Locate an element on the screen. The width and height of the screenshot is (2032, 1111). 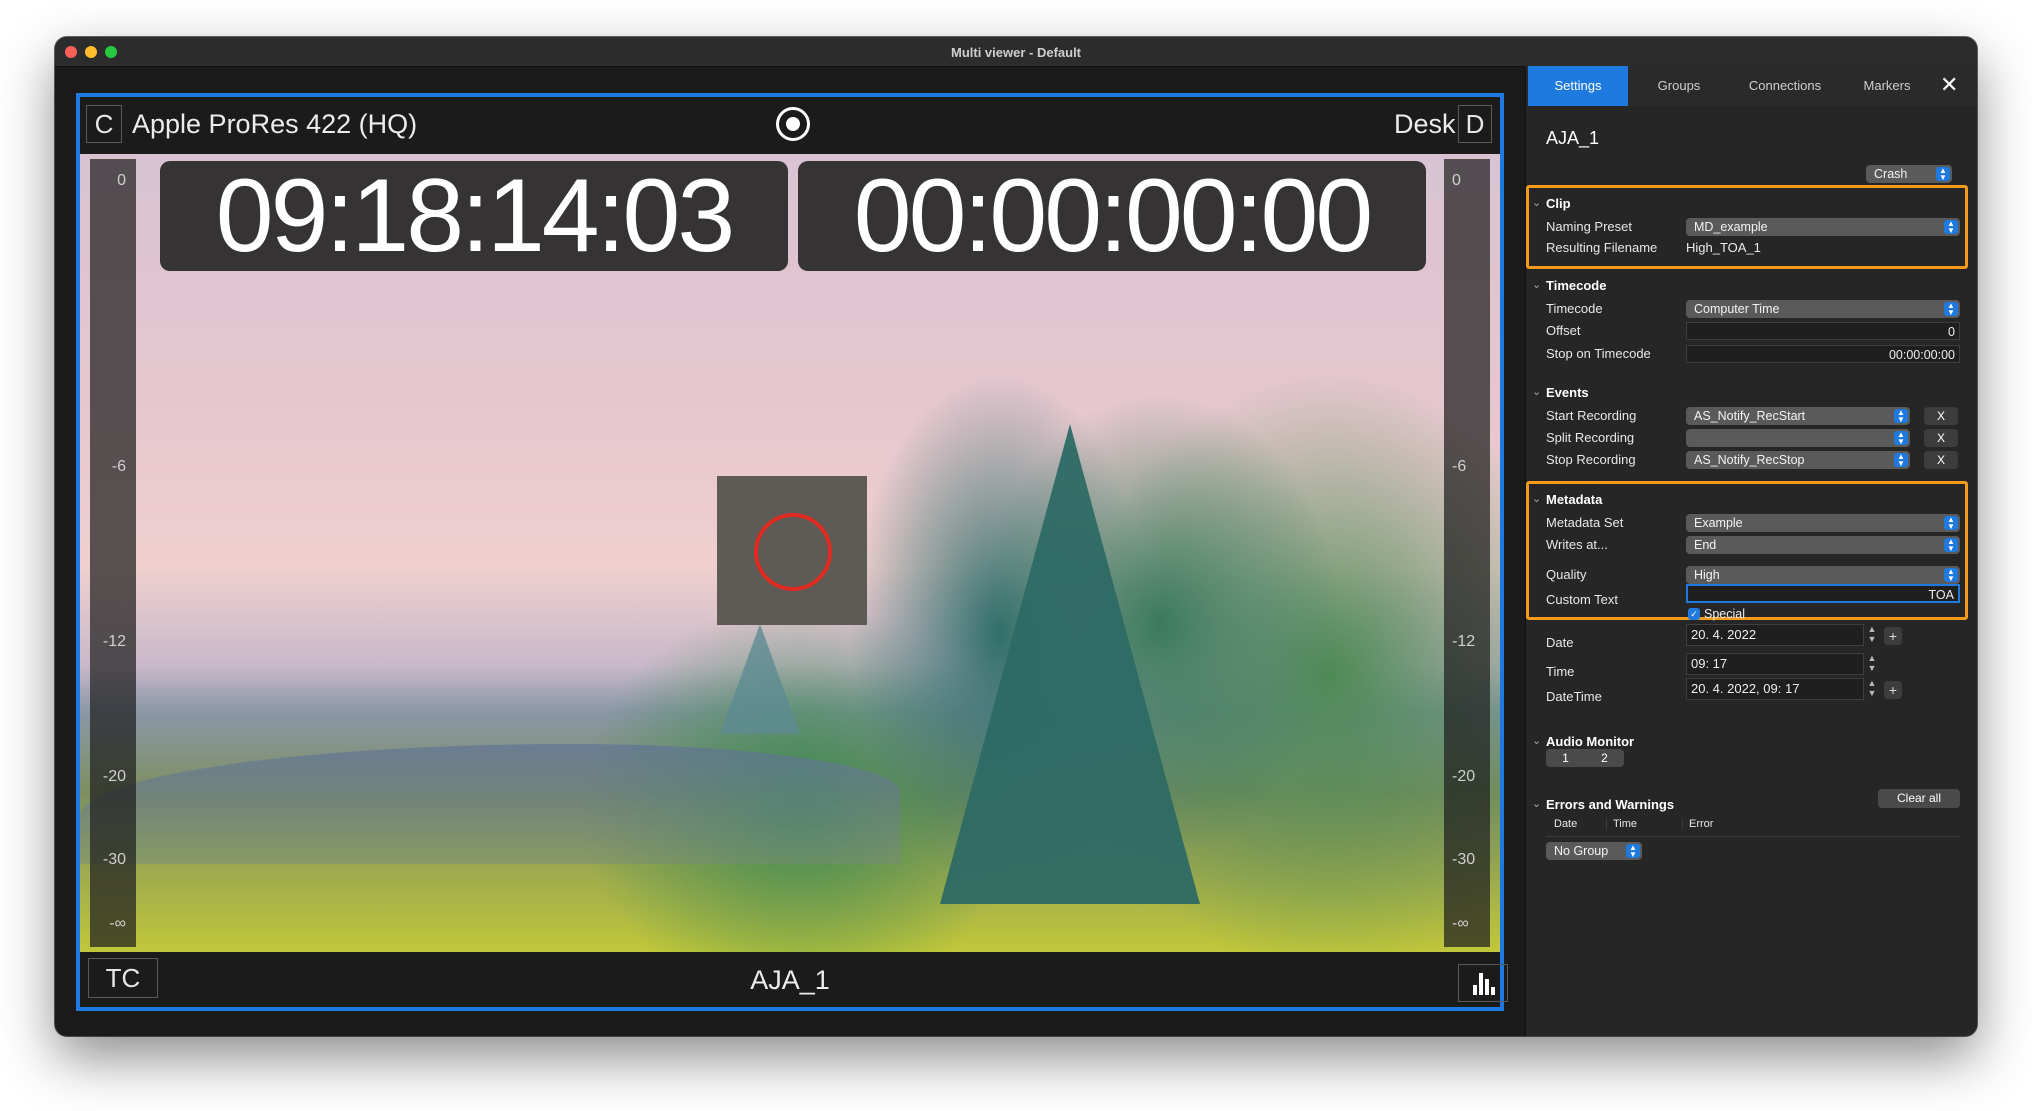
events-section-header: ⌄ Events is located at coordinates (1560, 392).